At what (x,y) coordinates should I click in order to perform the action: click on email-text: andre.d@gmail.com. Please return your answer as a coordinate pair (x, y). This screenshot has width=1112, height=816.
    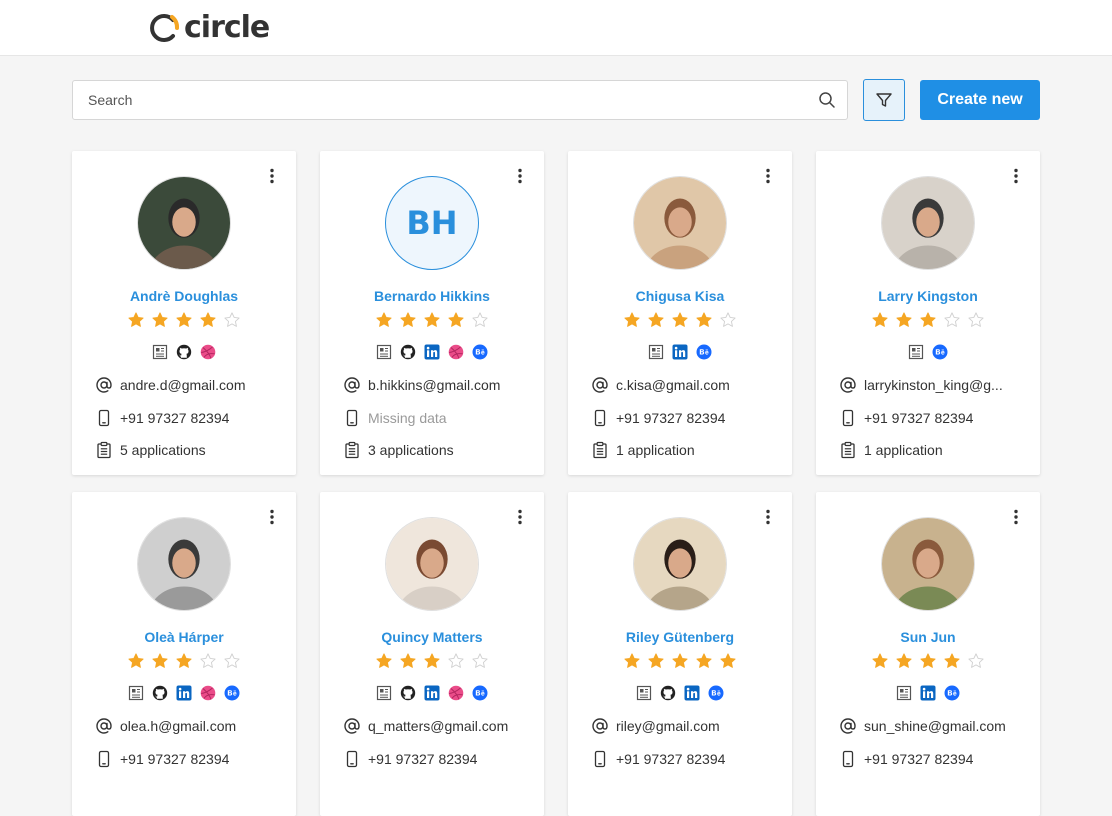
    Looking at the image, I should click on (183, 385).